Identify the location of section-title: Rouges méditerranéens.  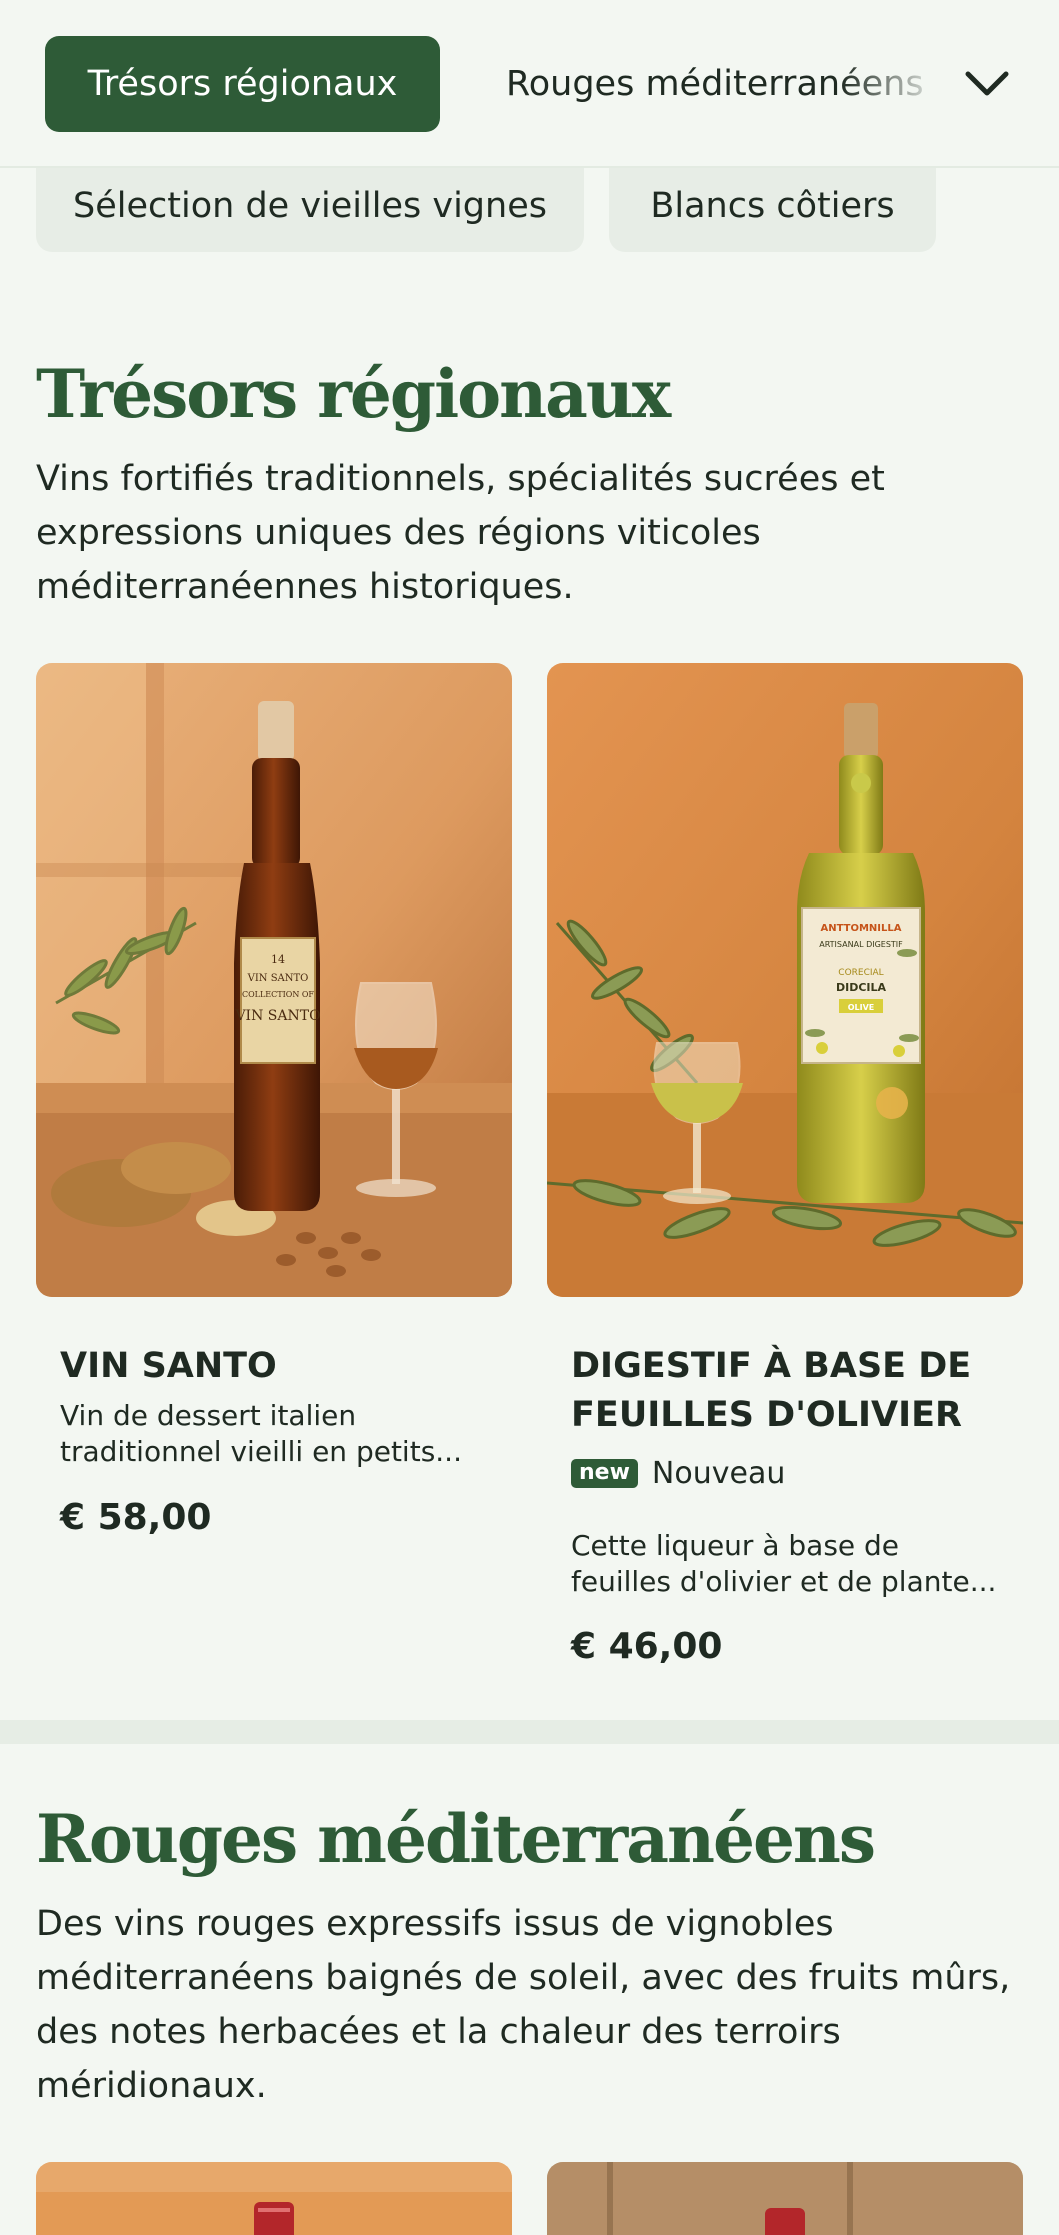
(456, 1839).